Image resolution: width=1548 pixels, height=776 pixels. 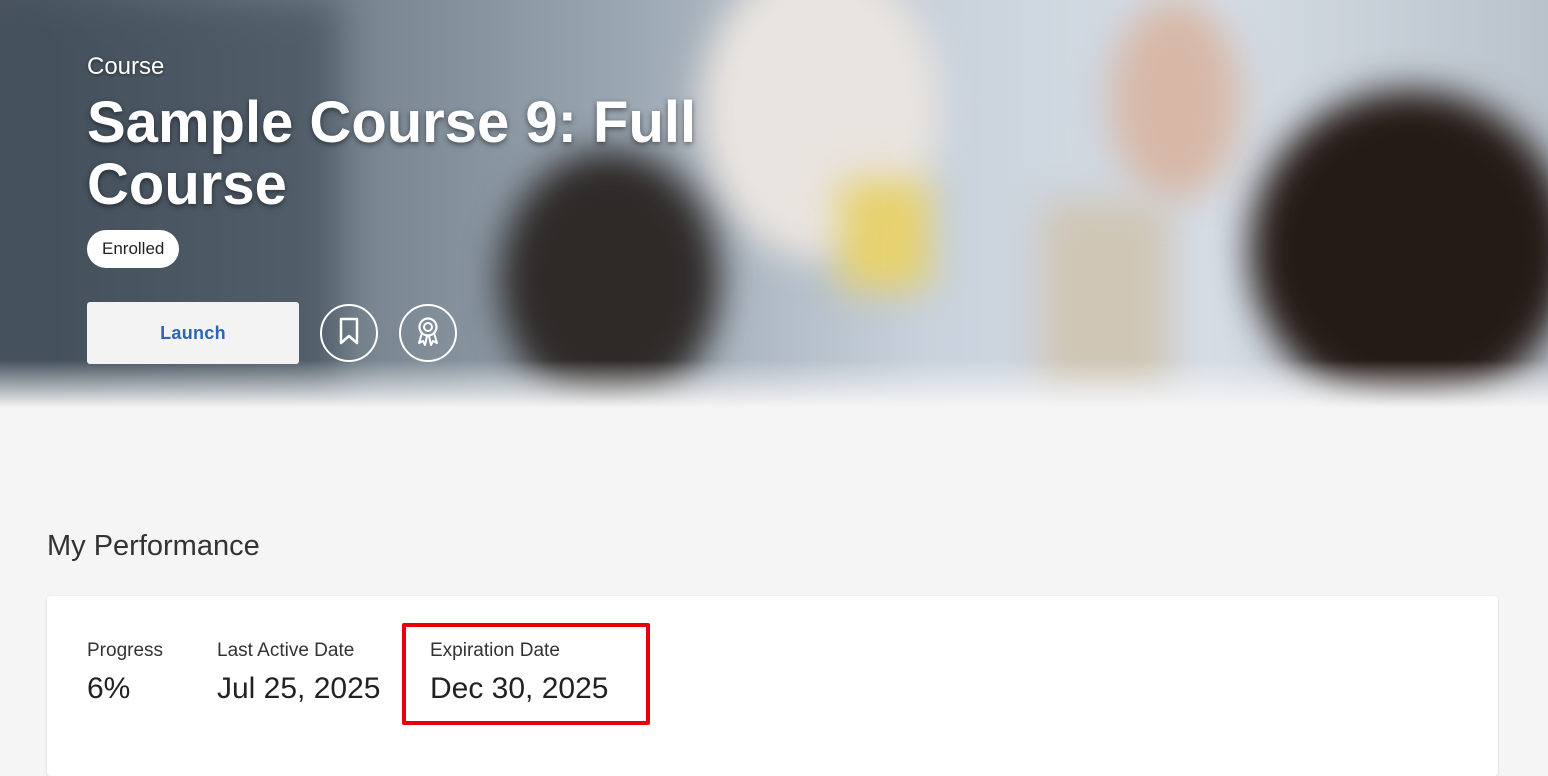 I want to click on course-actions: Launch, so click(x=272, y=333).